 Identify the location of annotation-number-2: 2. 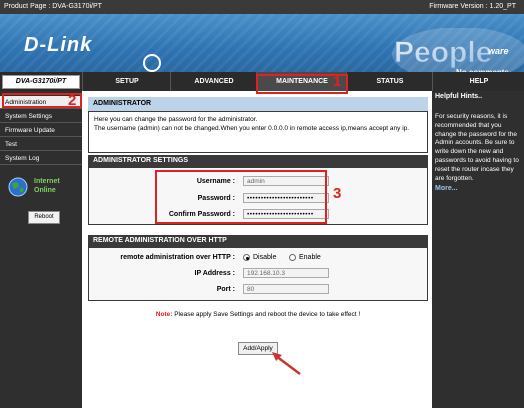
(72, 100).